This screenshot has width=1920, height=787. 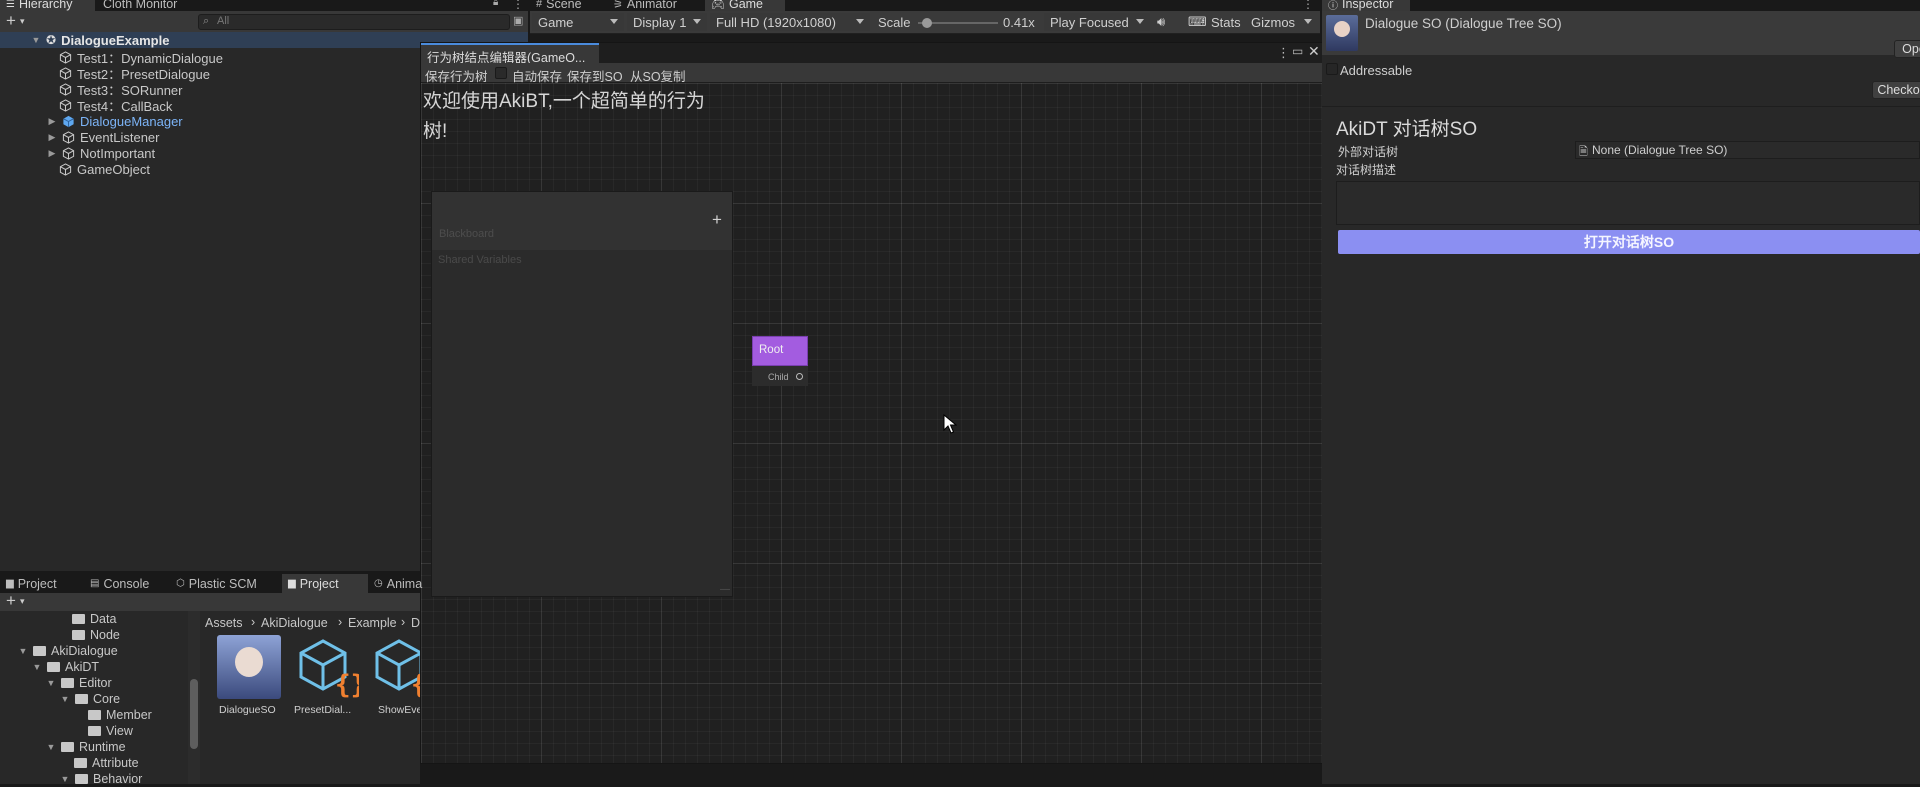 I want to click on root-node-output: Child, so click(x=780, y=376).